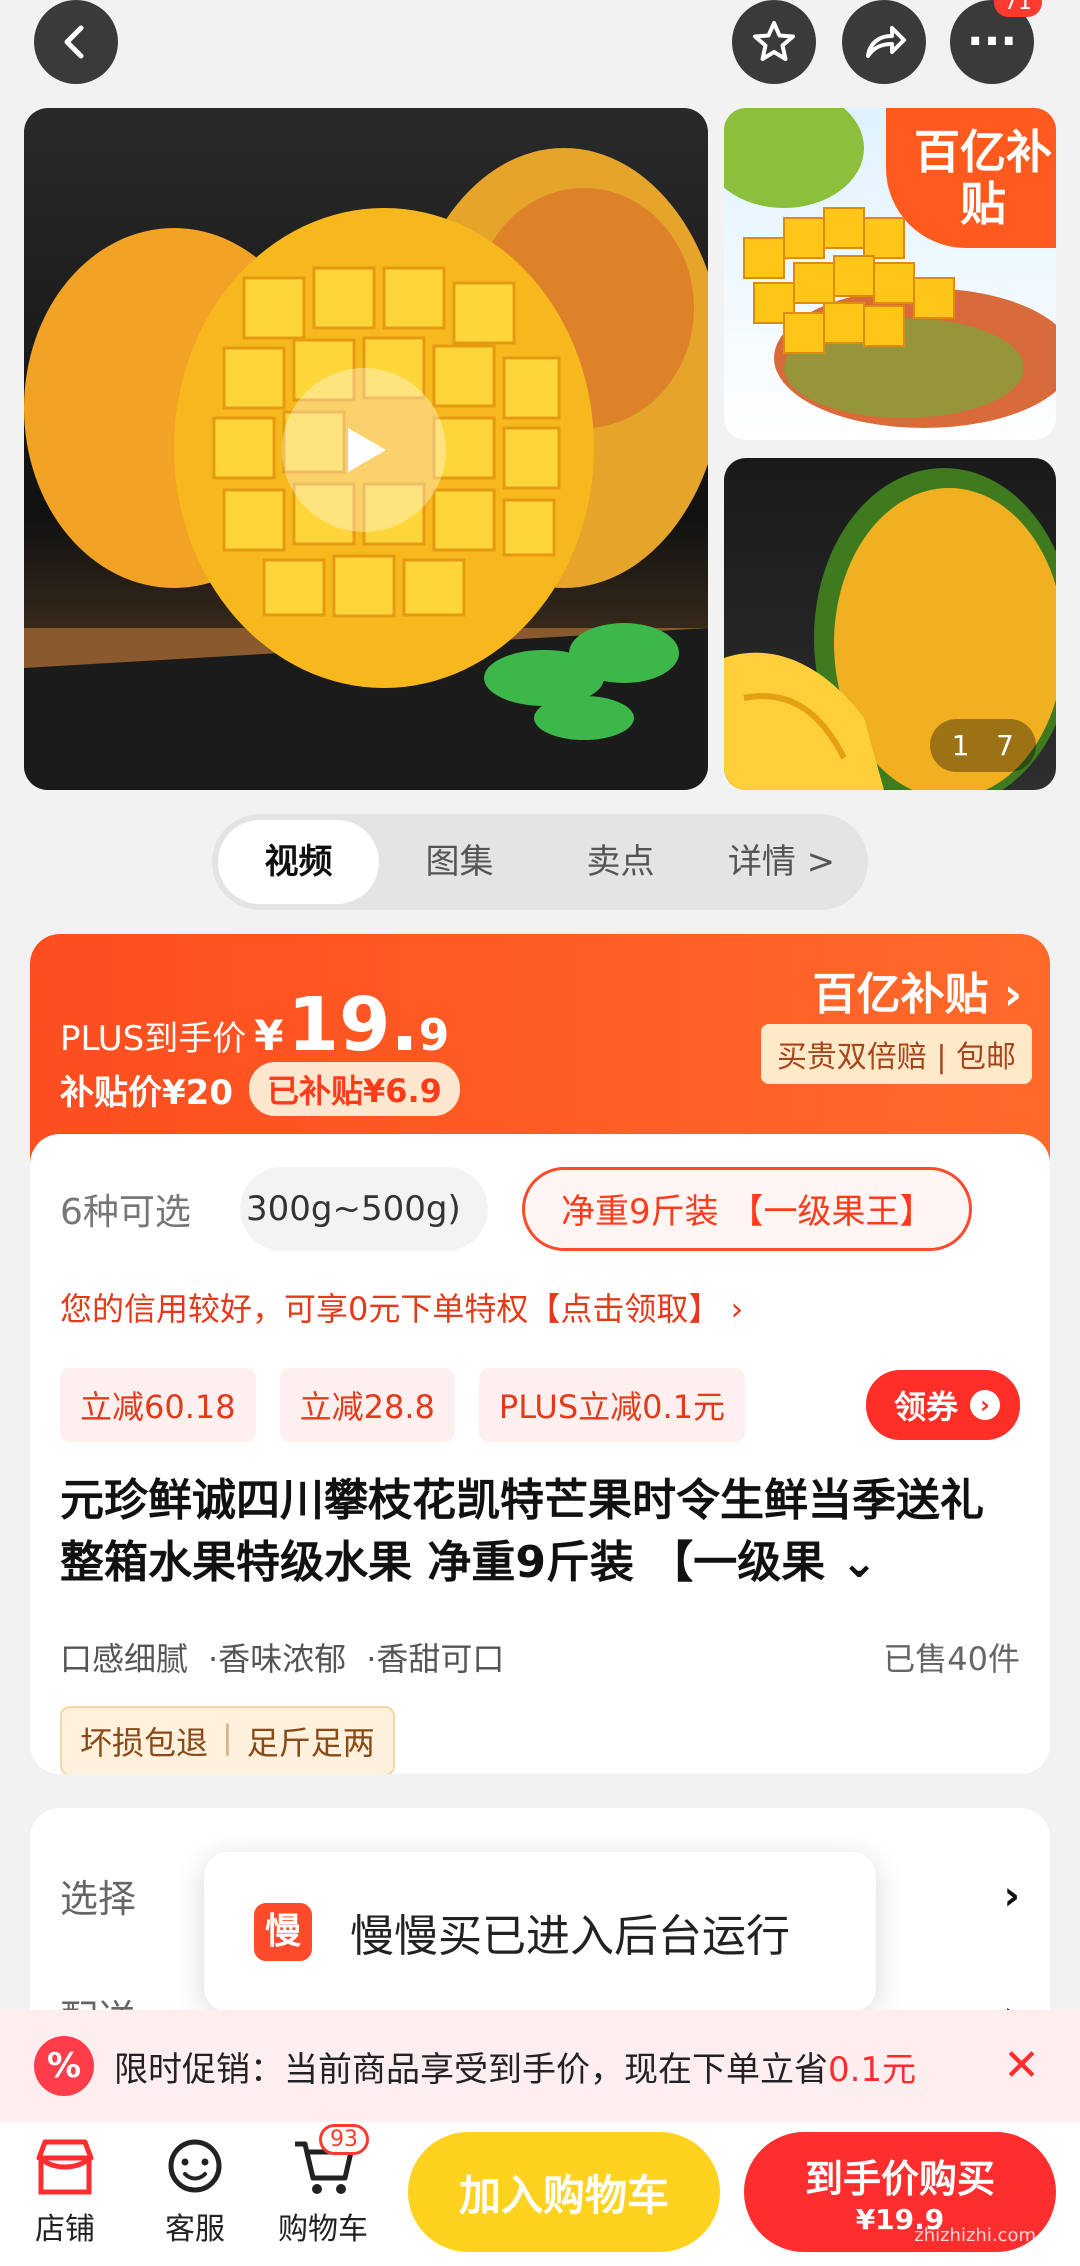  I want to click on spec-count: 6种可选, so click(125, 1212).